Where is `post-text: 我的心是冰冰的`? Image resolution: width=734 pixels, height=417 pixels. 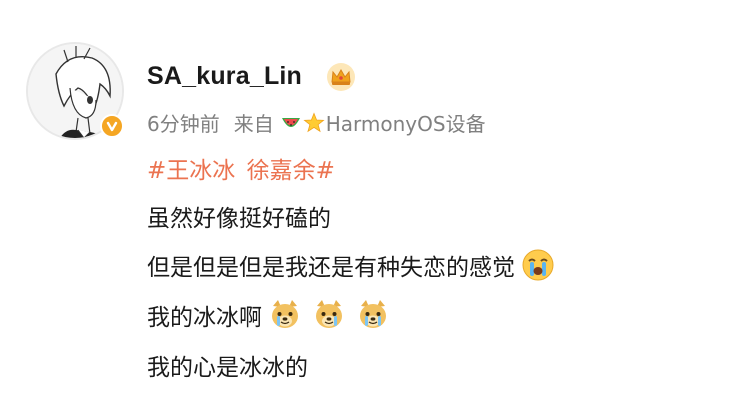
post-text: 我的心是冰冰的 is located at coordinates (227, 368).